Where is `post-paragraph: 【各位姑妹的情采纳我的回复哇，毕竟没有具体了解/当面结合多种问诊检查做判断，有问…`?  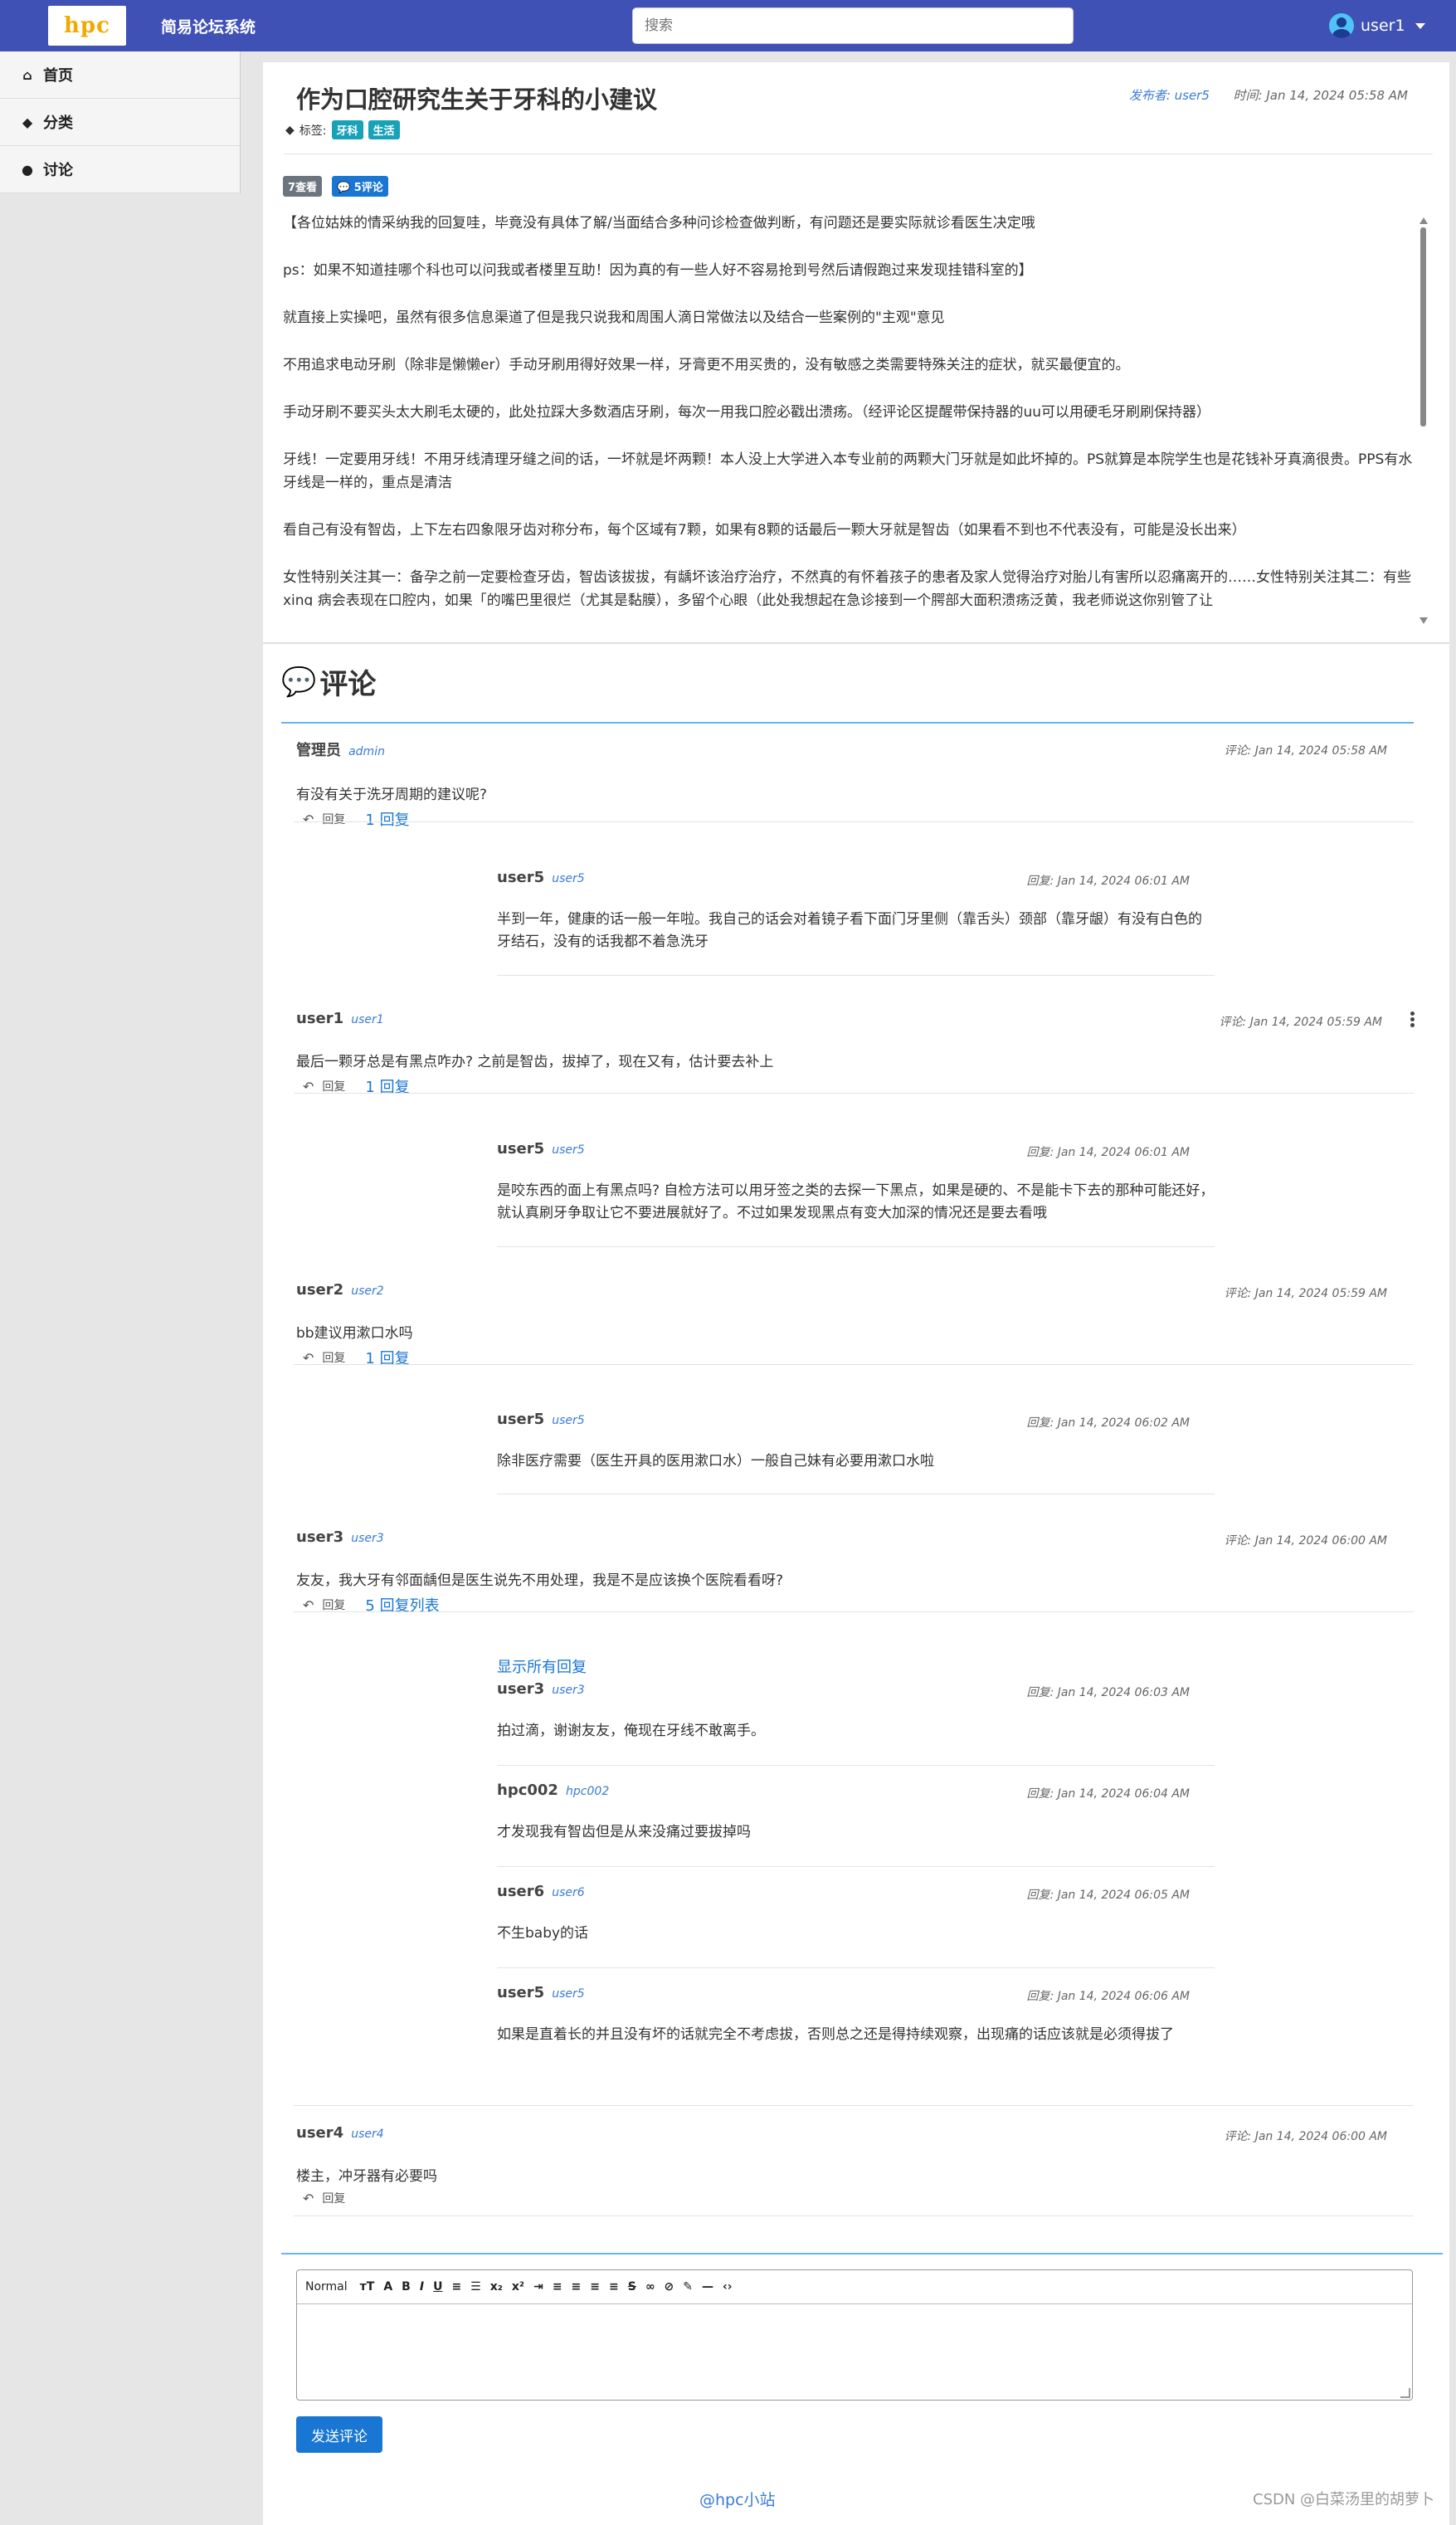
post-paragraph: 【各位姑妹的情采纳我的回复哇，毕竟没有具体了解/当面结合多种问诊检查做判断，有问… is located at coordinates (659, 223).